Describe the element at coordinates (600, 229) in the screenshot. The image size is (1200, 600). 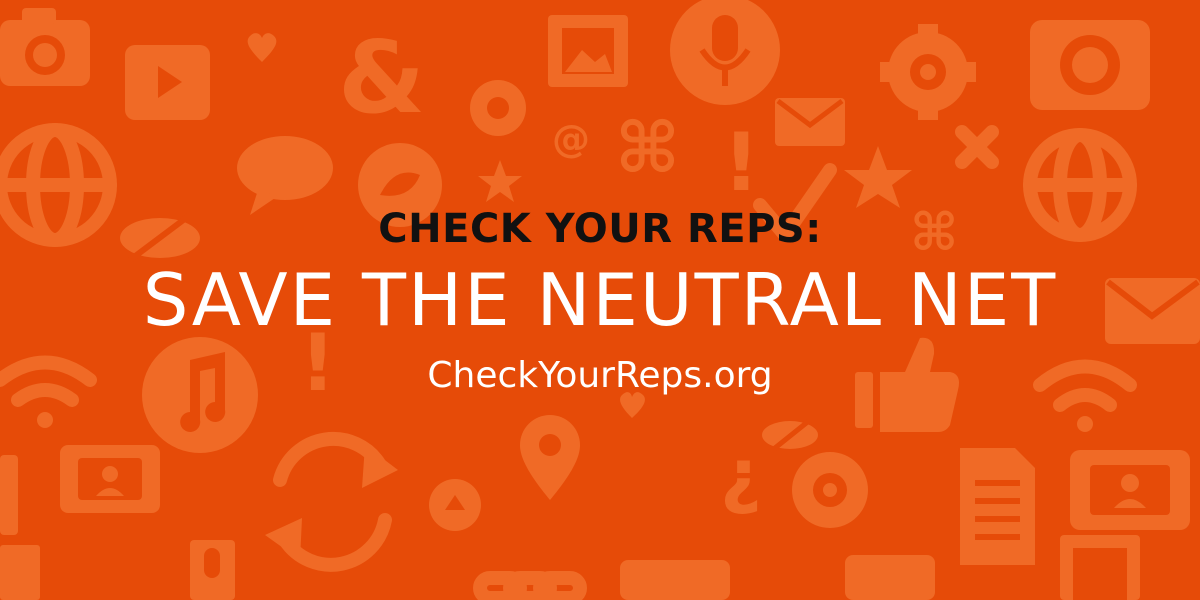
I see `kicker-text: CHECK YOUR REPS:` at that location.